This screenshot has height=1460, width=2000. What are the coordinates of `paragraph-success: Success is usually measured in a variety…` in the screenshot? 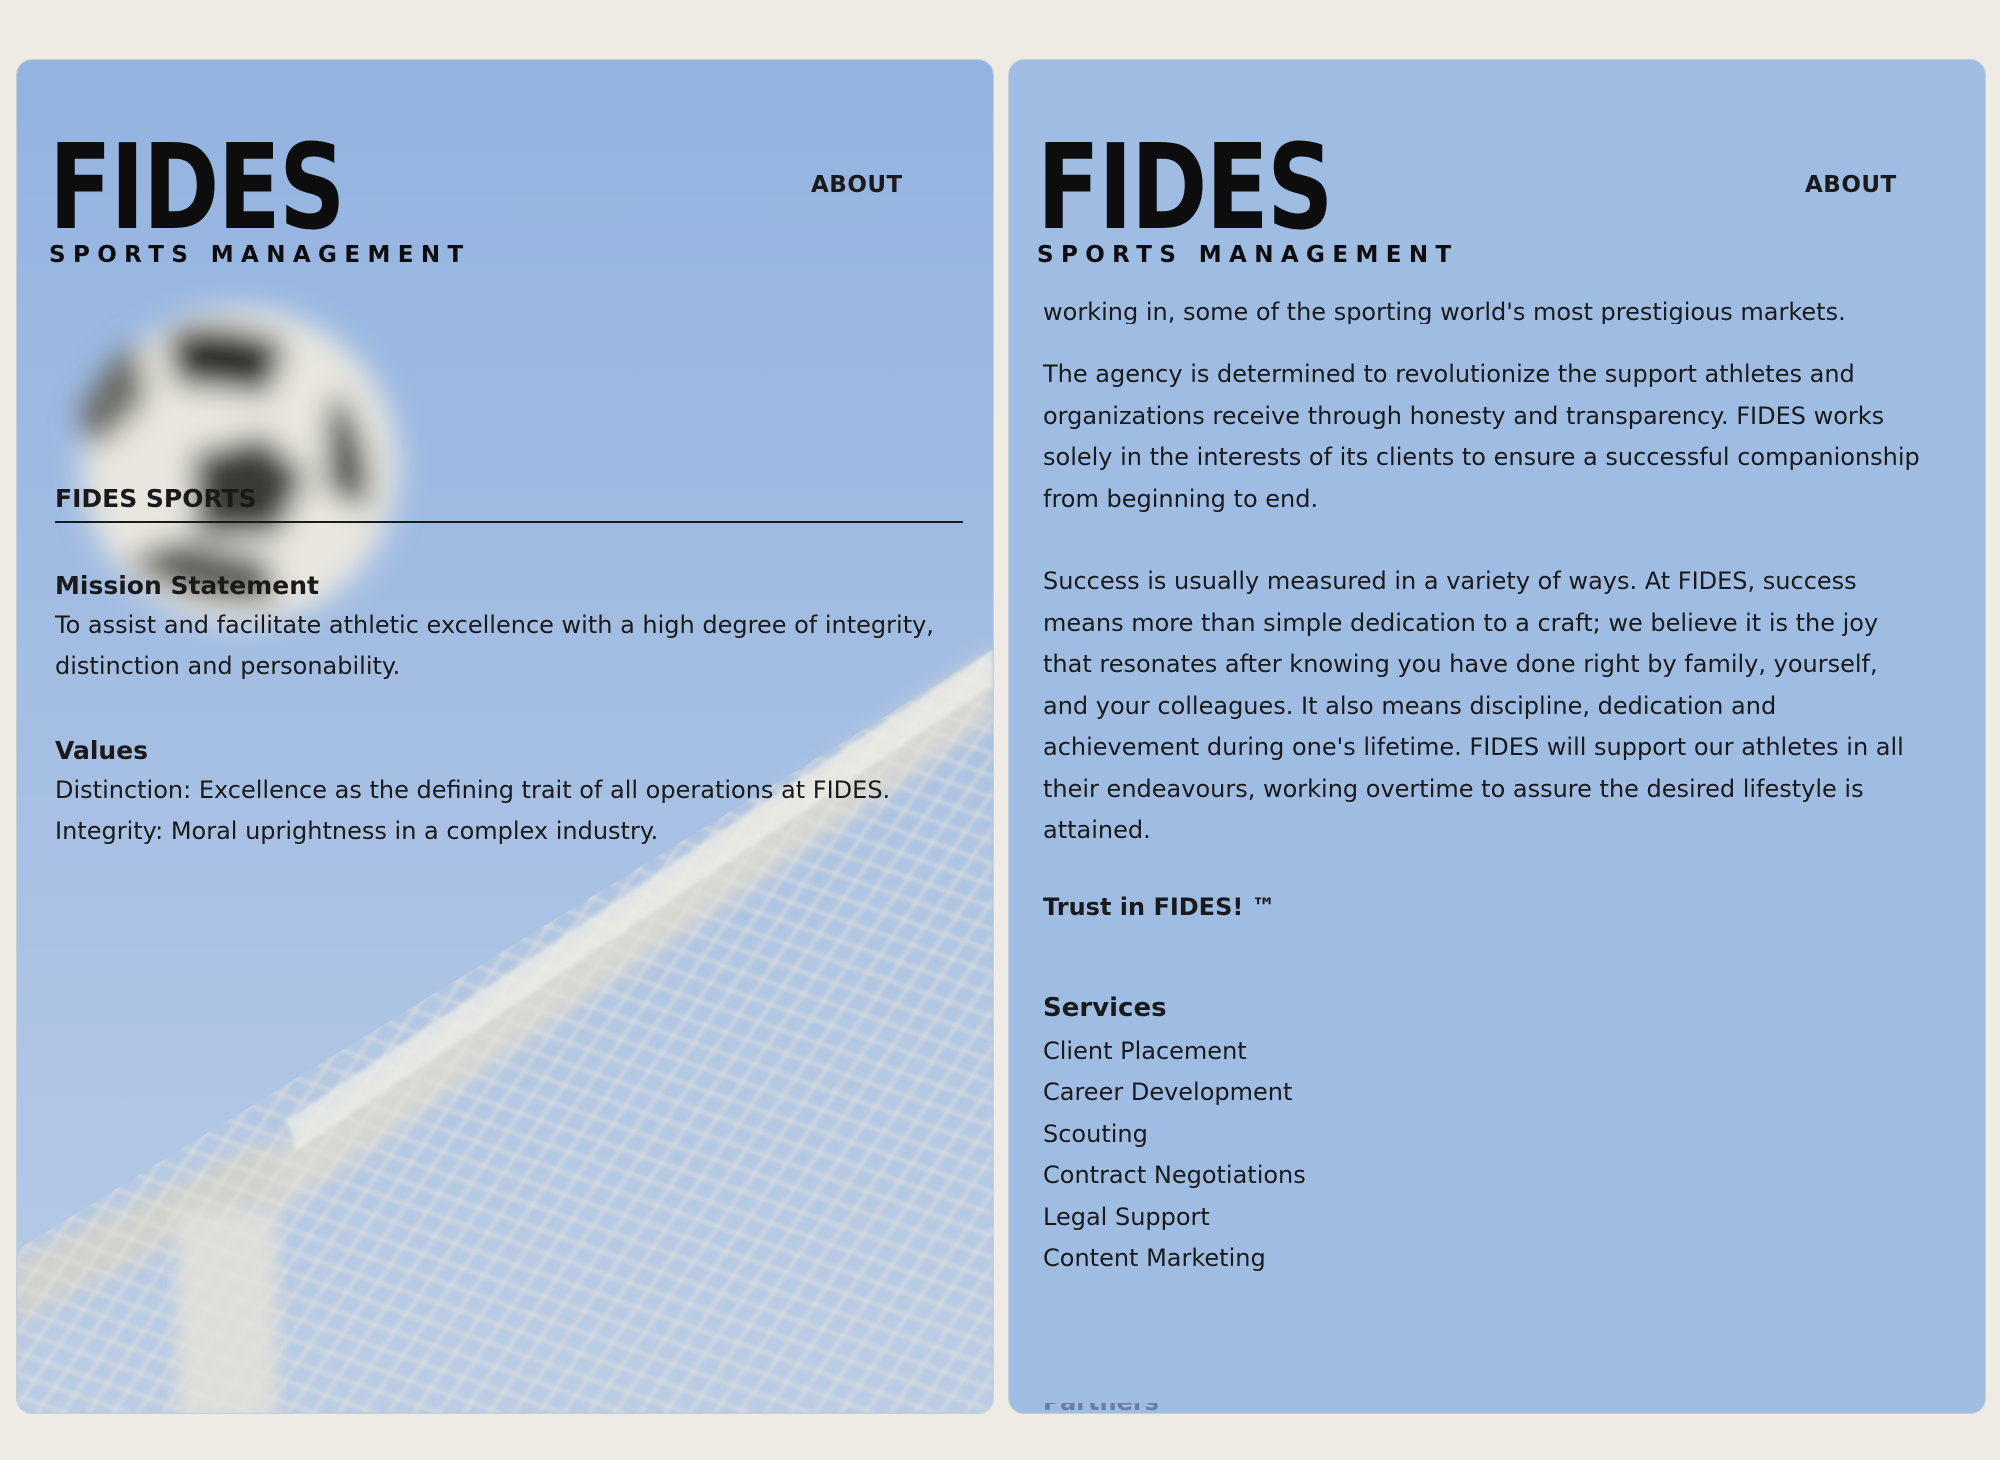 It's located at (1473, 706).